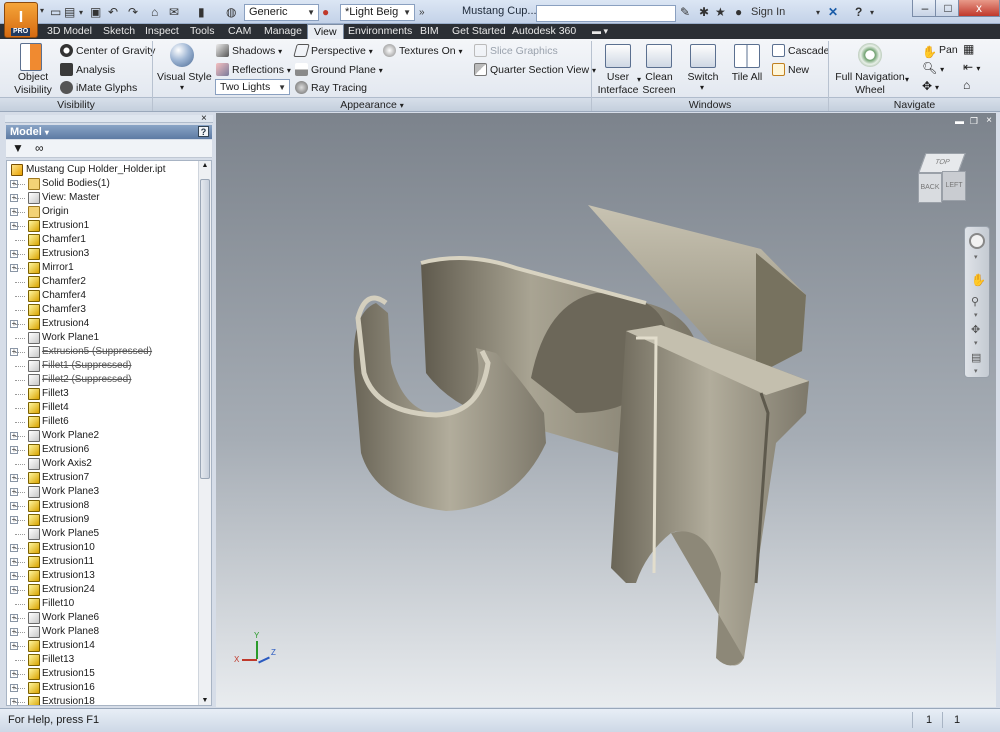 This screenshot has width=1000, height=732. Describe the element at coordinates (976, 257) in the screenshot. I see `steering-wheel-chevron-icon: ▾` at that location.